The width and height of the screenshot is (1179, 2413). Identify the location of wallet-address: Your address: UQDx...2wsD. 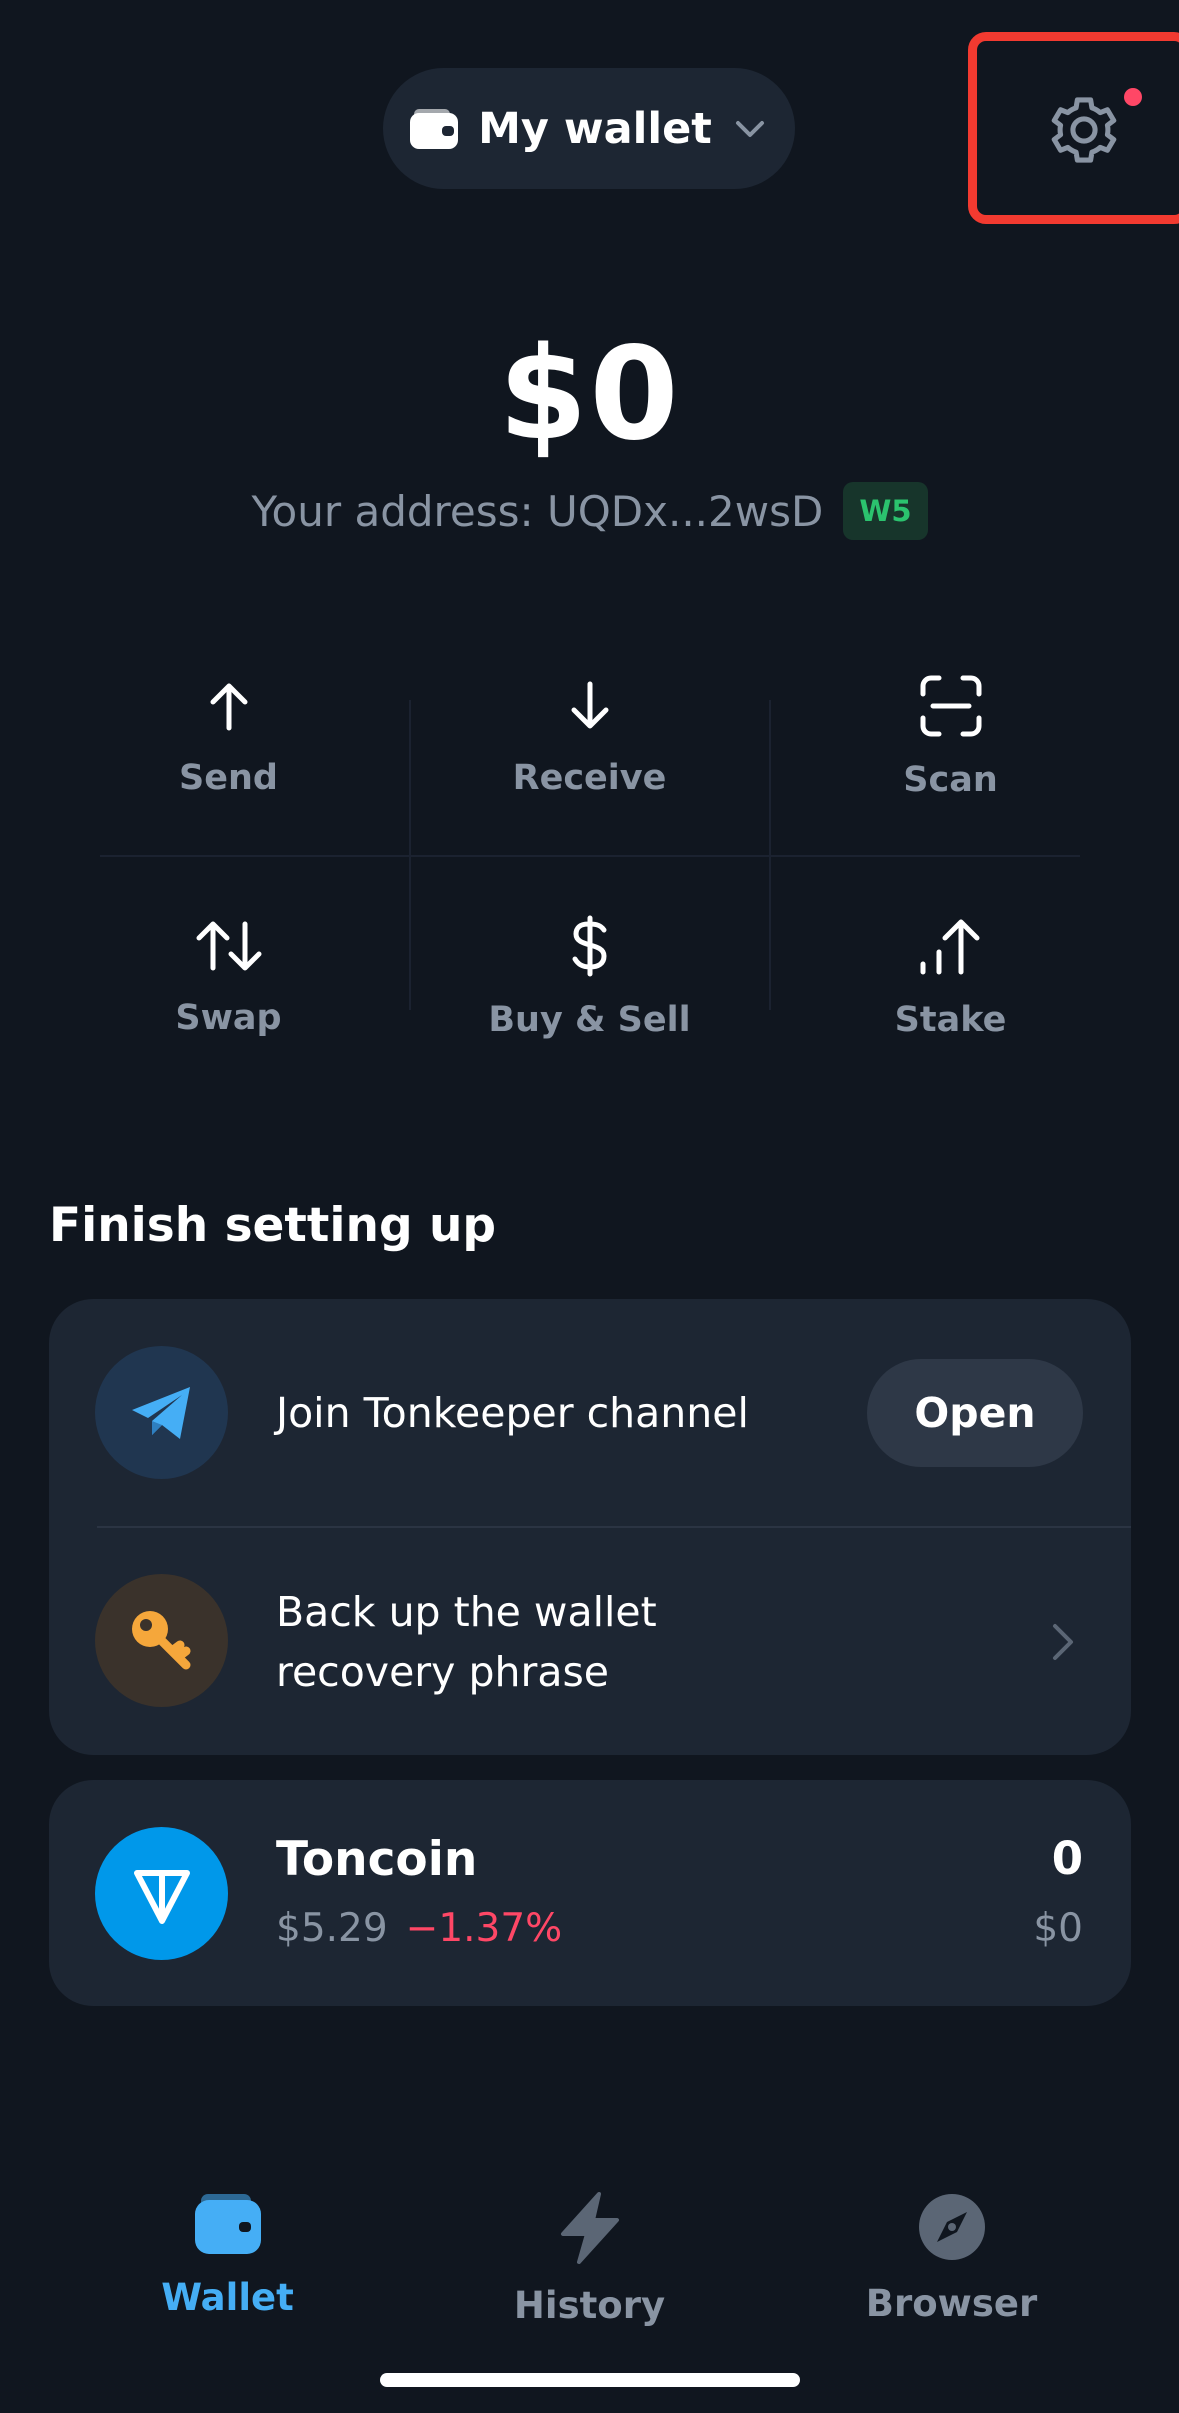
(537, 511).